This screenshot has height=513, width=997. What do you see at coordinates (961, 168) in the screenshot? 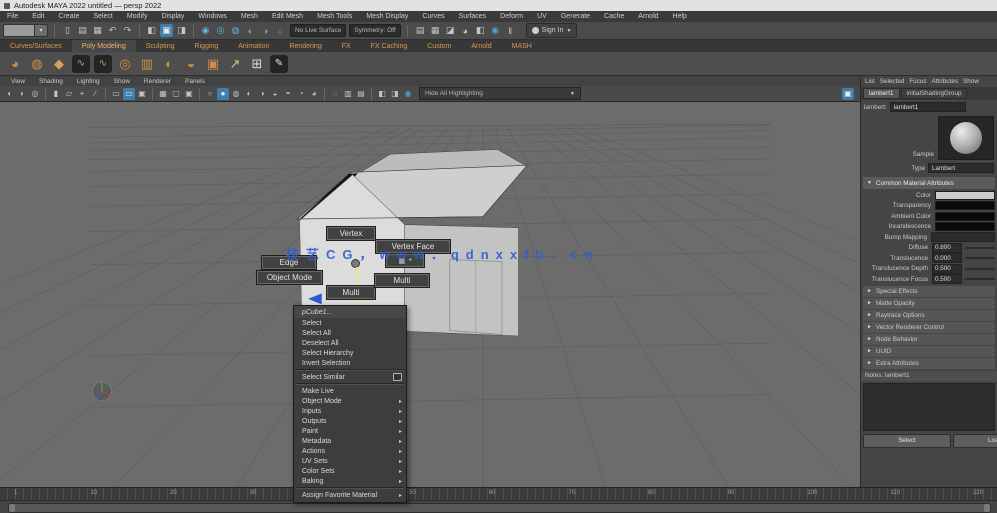
I see `material-type-dropdown: Lambert` at bounding box center [961, 168].